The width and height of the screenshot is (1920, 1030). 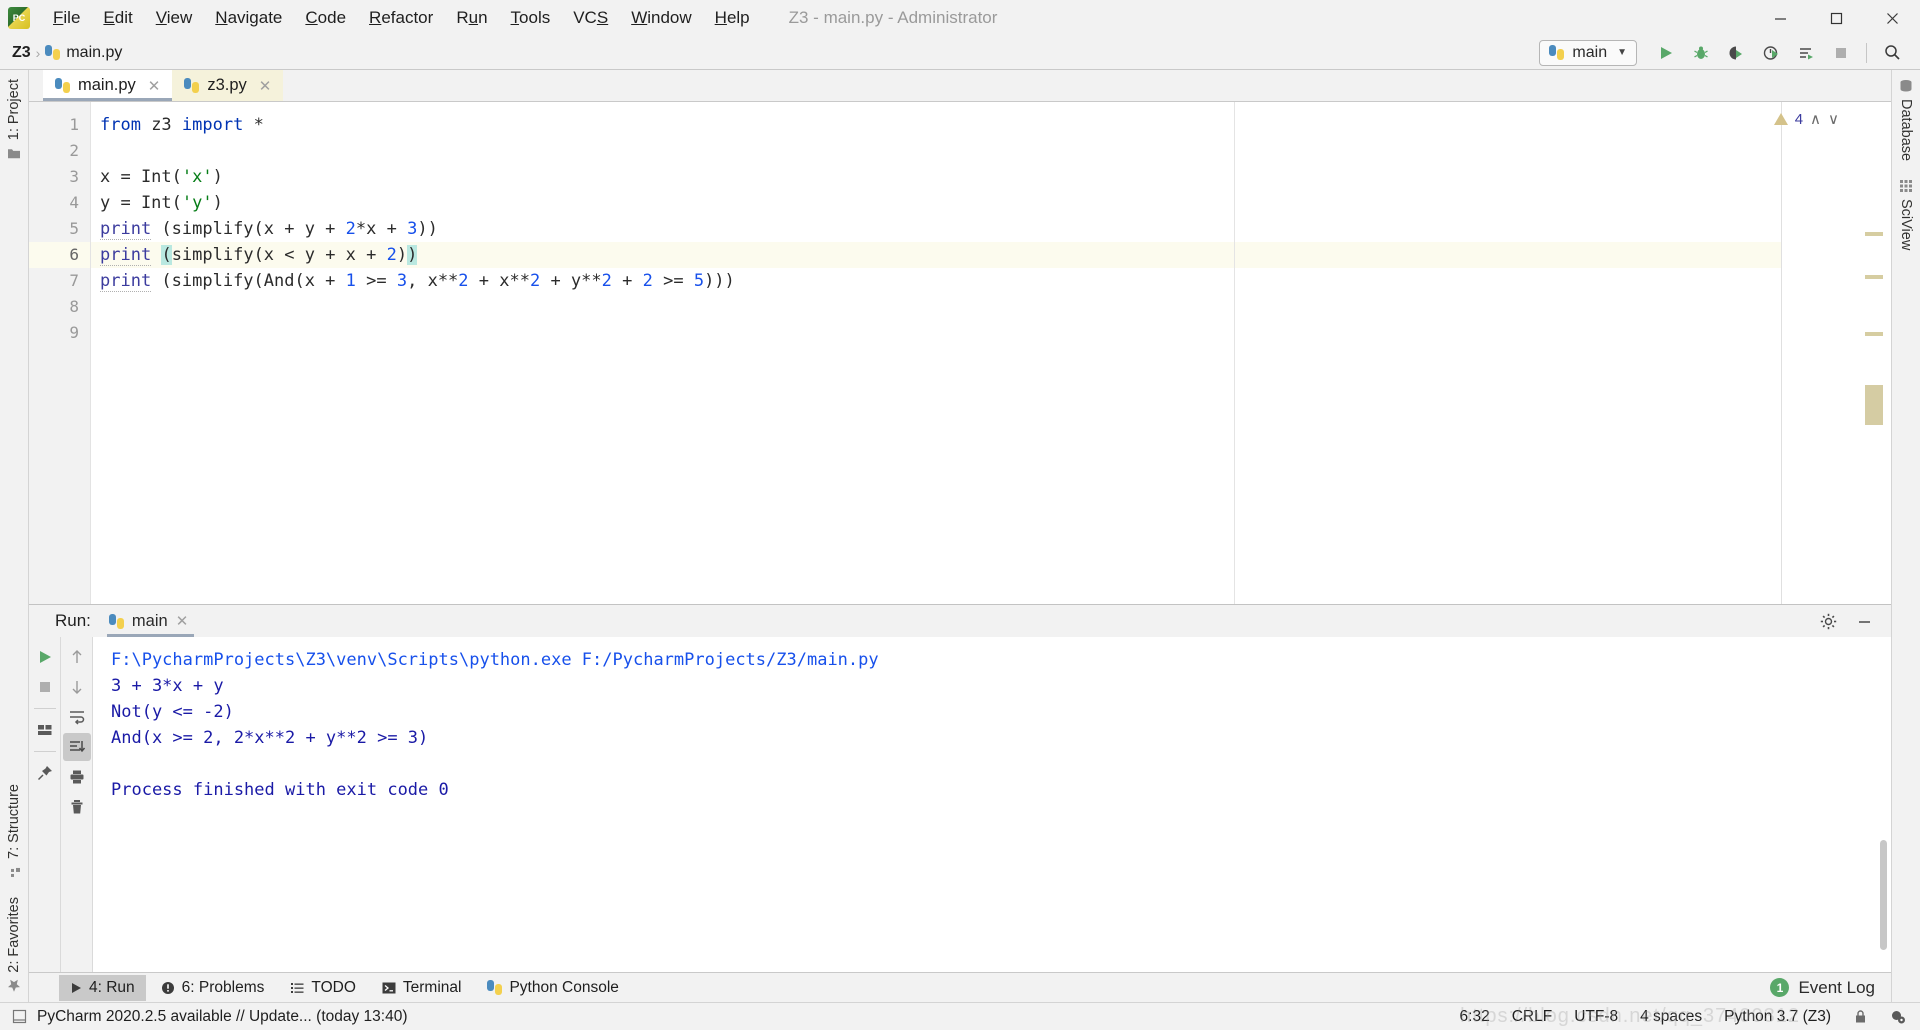 I want to click on sidebar-item-favorites: 2: Favorites, so click(x=14, y=945).